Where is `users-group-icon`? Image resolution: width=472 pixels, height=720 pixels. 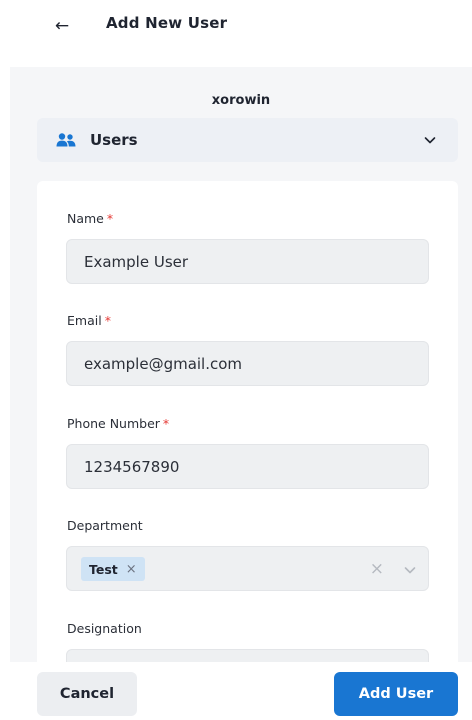
users-group-icon is located at coordinates (66, 140).